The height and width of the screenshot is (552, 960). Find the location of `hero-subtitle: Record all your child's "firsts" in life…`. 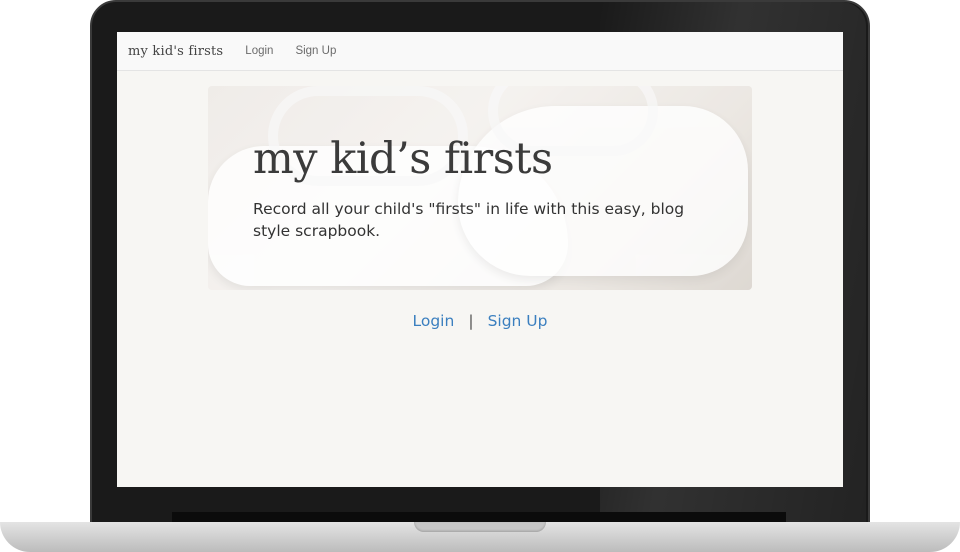

hero-subtitle: Record all your child's "firsts" in life… is located at coordinates (469, 220).